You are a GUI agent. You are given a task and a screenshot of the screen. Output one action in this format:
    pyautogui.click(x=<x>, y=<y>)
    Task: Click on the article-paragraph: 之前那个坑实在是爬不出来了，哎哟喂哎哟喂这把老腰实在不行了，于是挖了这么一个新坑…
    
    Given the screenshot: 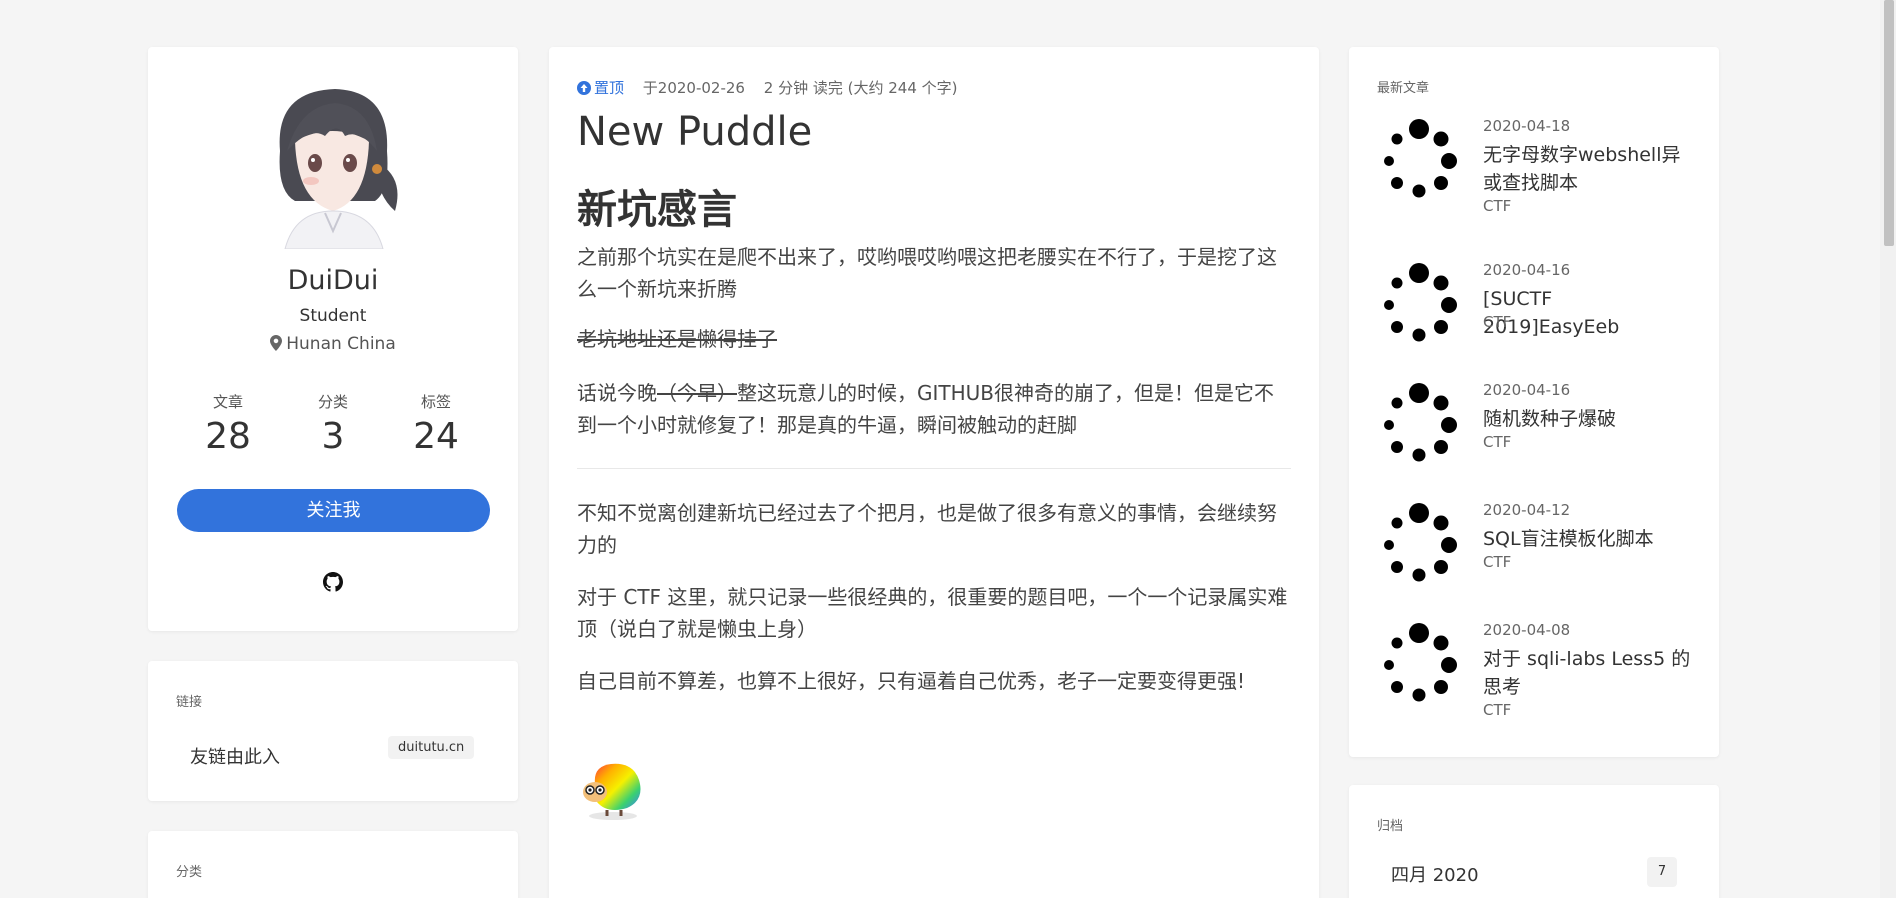 What is the action you would take?
    pyautogui.click(x=927, y=273)
    